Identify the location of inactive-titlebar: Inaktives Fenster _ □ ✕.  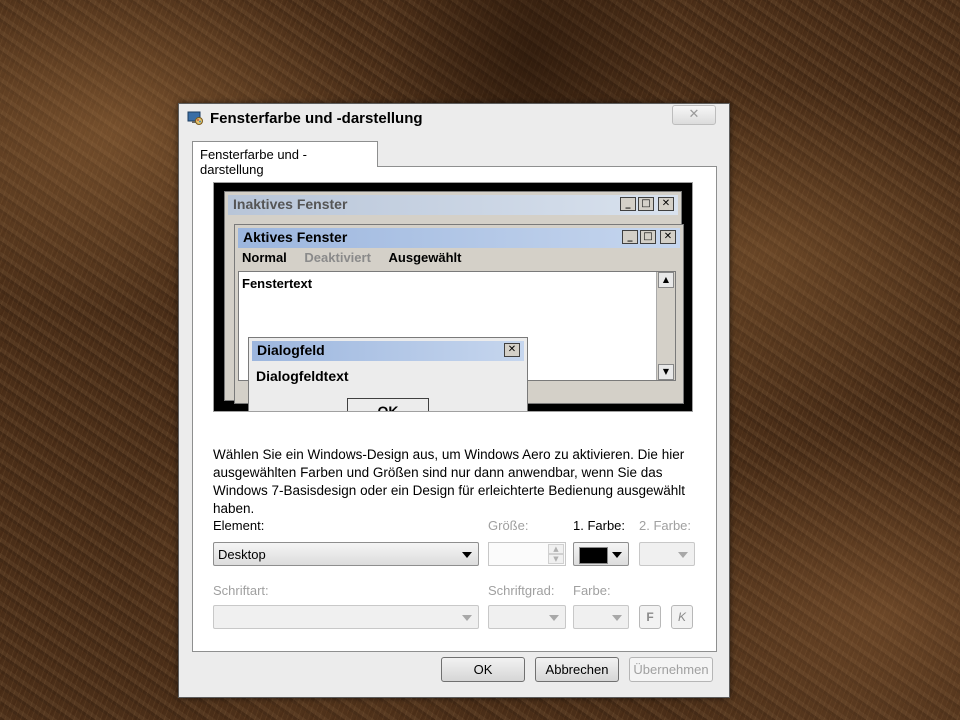
(453, 205).